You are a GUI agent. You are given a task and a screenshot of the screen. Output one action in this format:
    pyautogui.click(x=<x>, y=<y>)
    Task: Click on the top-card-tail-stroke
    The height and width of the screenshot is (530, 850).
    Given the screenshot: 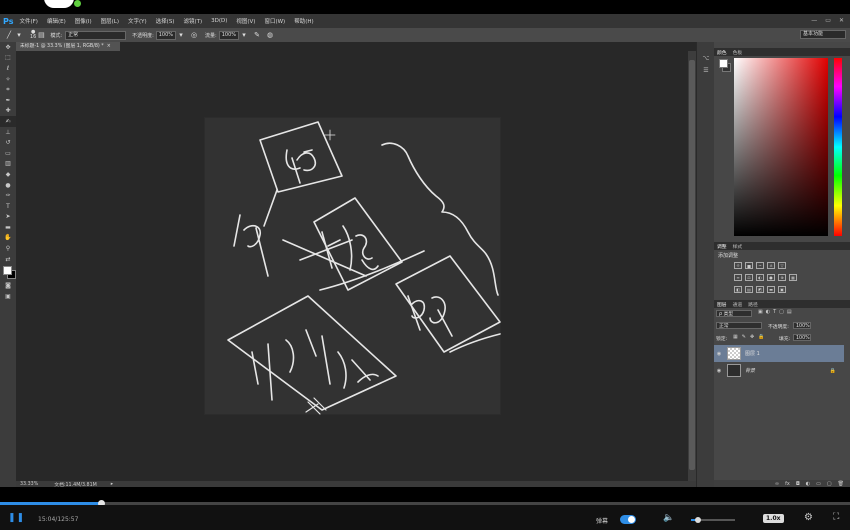 What is the action you would take?
    pyautogui.click(x=270, y=208)
    